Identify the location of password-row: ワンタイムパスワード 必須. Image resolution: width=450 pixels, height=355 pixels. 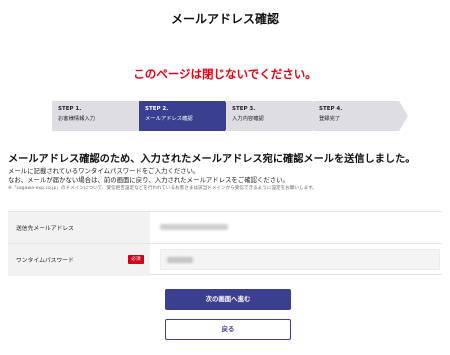
(225, 260).